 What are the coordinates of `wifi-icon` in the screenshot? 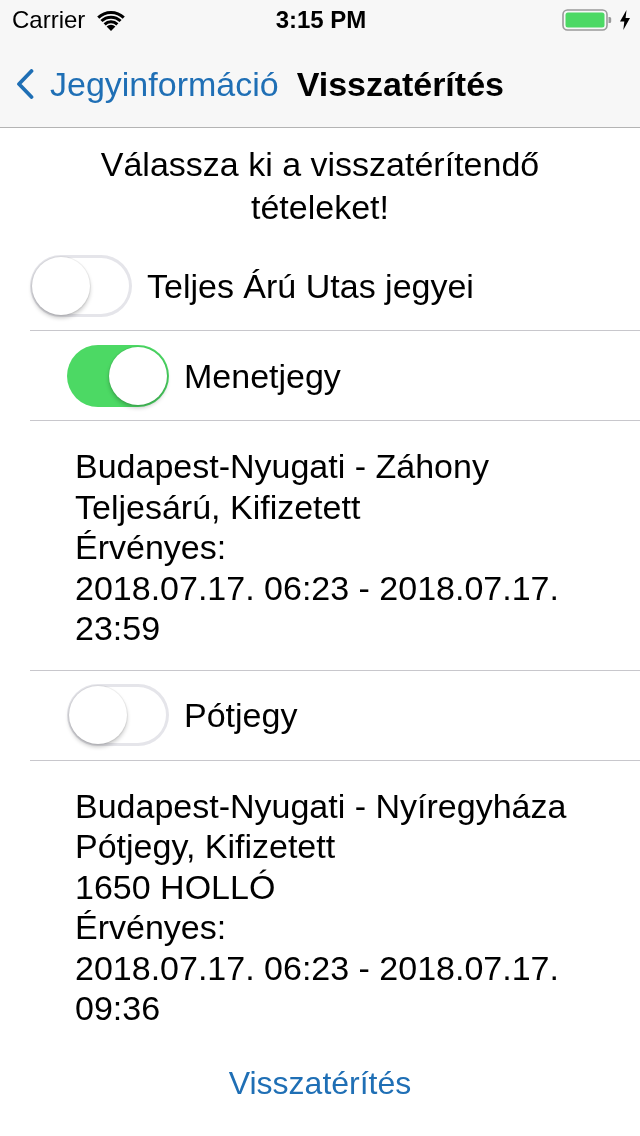 It's located at (111, 20).